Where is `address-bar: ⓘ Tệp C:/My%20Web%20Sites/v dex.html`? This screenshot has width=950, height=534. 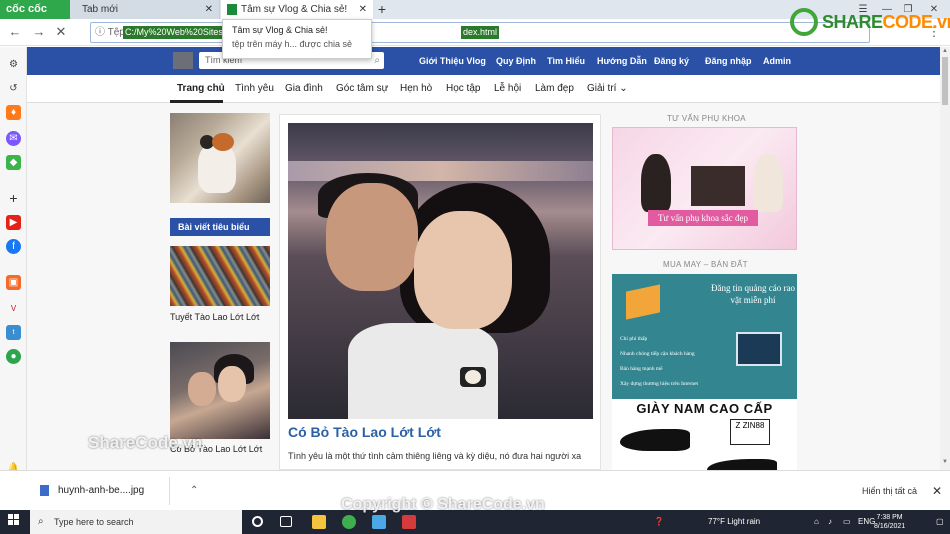
address-bar: ⓘ Tệp C:/My%20Web%20Sites/v dex.html is located at coordinates (480, 32).